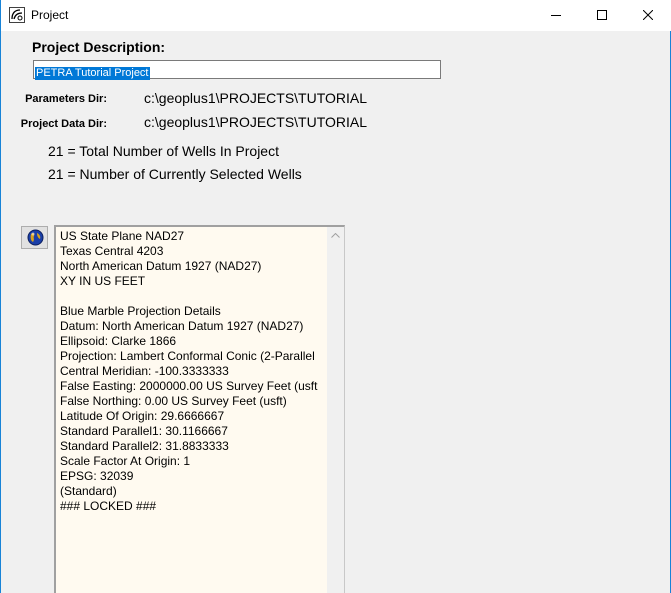 This screenshot has width=671, height=593. What do you see at coordinates (17, 15) in the screenshot?
I see `project-app-icon` at bounding box center [17, 15].